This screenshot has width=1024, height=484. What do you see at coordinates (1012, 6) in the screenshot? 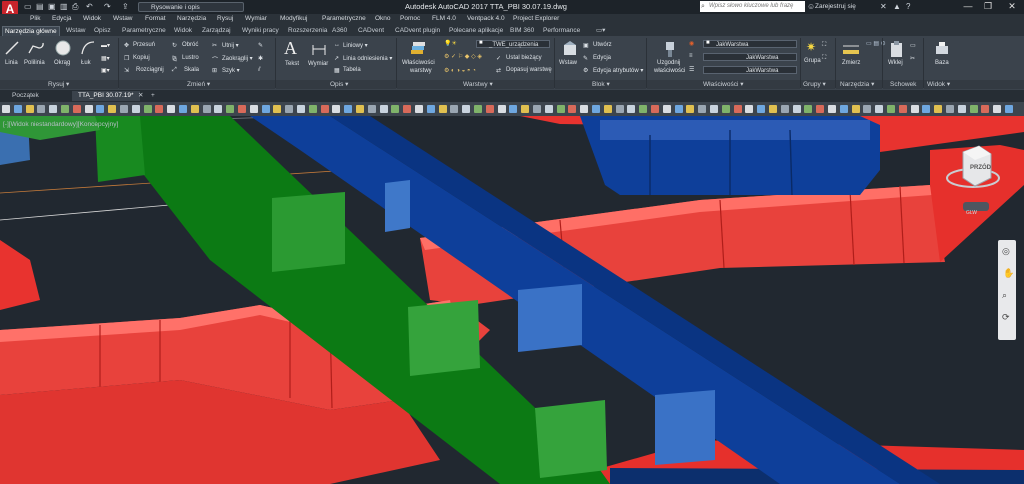
I see `close-button: ✕` at bounding box center [1012, 6].